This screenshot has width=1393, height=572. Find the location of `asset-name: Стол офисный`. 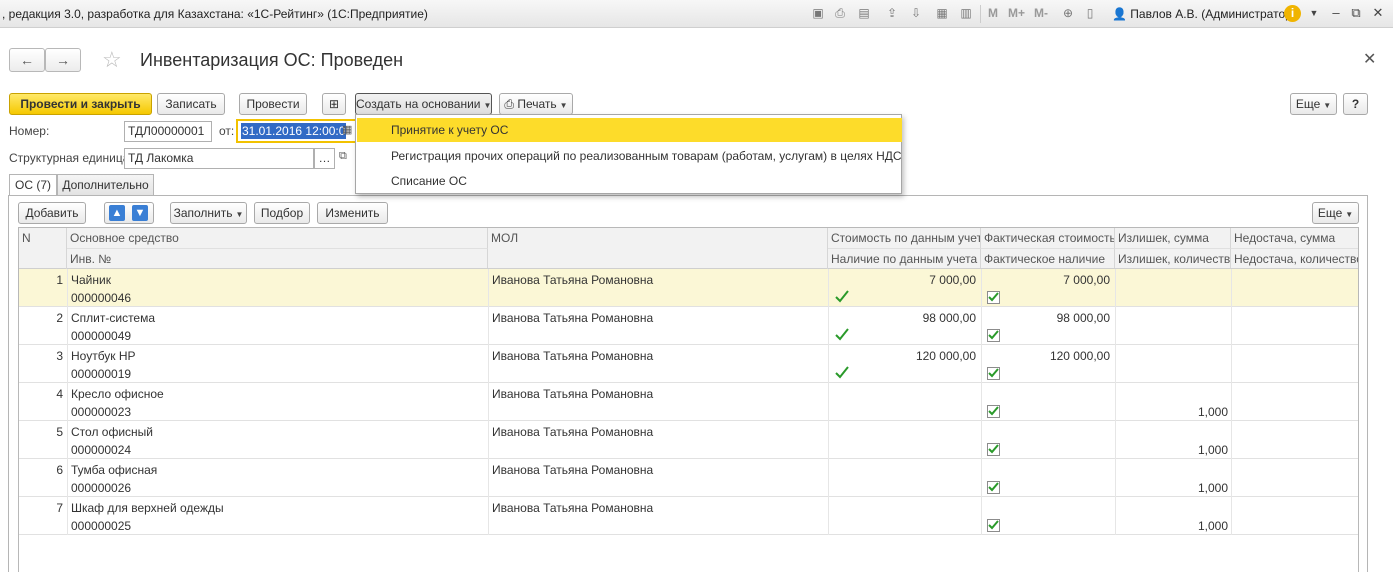

asset-name: Стол офисный is located at coordinates (276, 432).